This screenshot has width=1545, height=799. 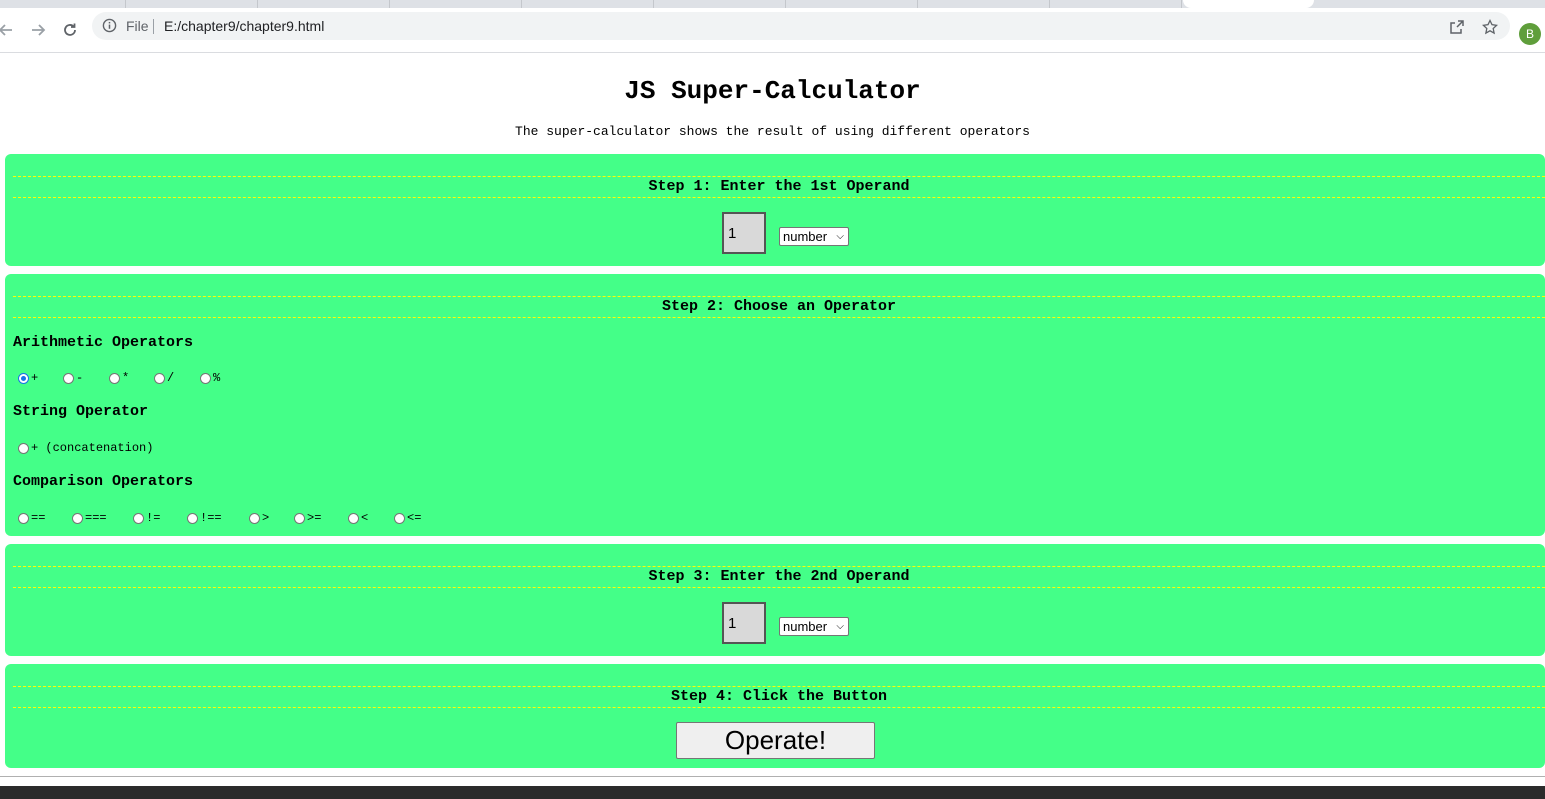 What do you see at coordinates (744, 623) in the screenshot?
I see `second-operand-input` at bounding box center [744, 623].